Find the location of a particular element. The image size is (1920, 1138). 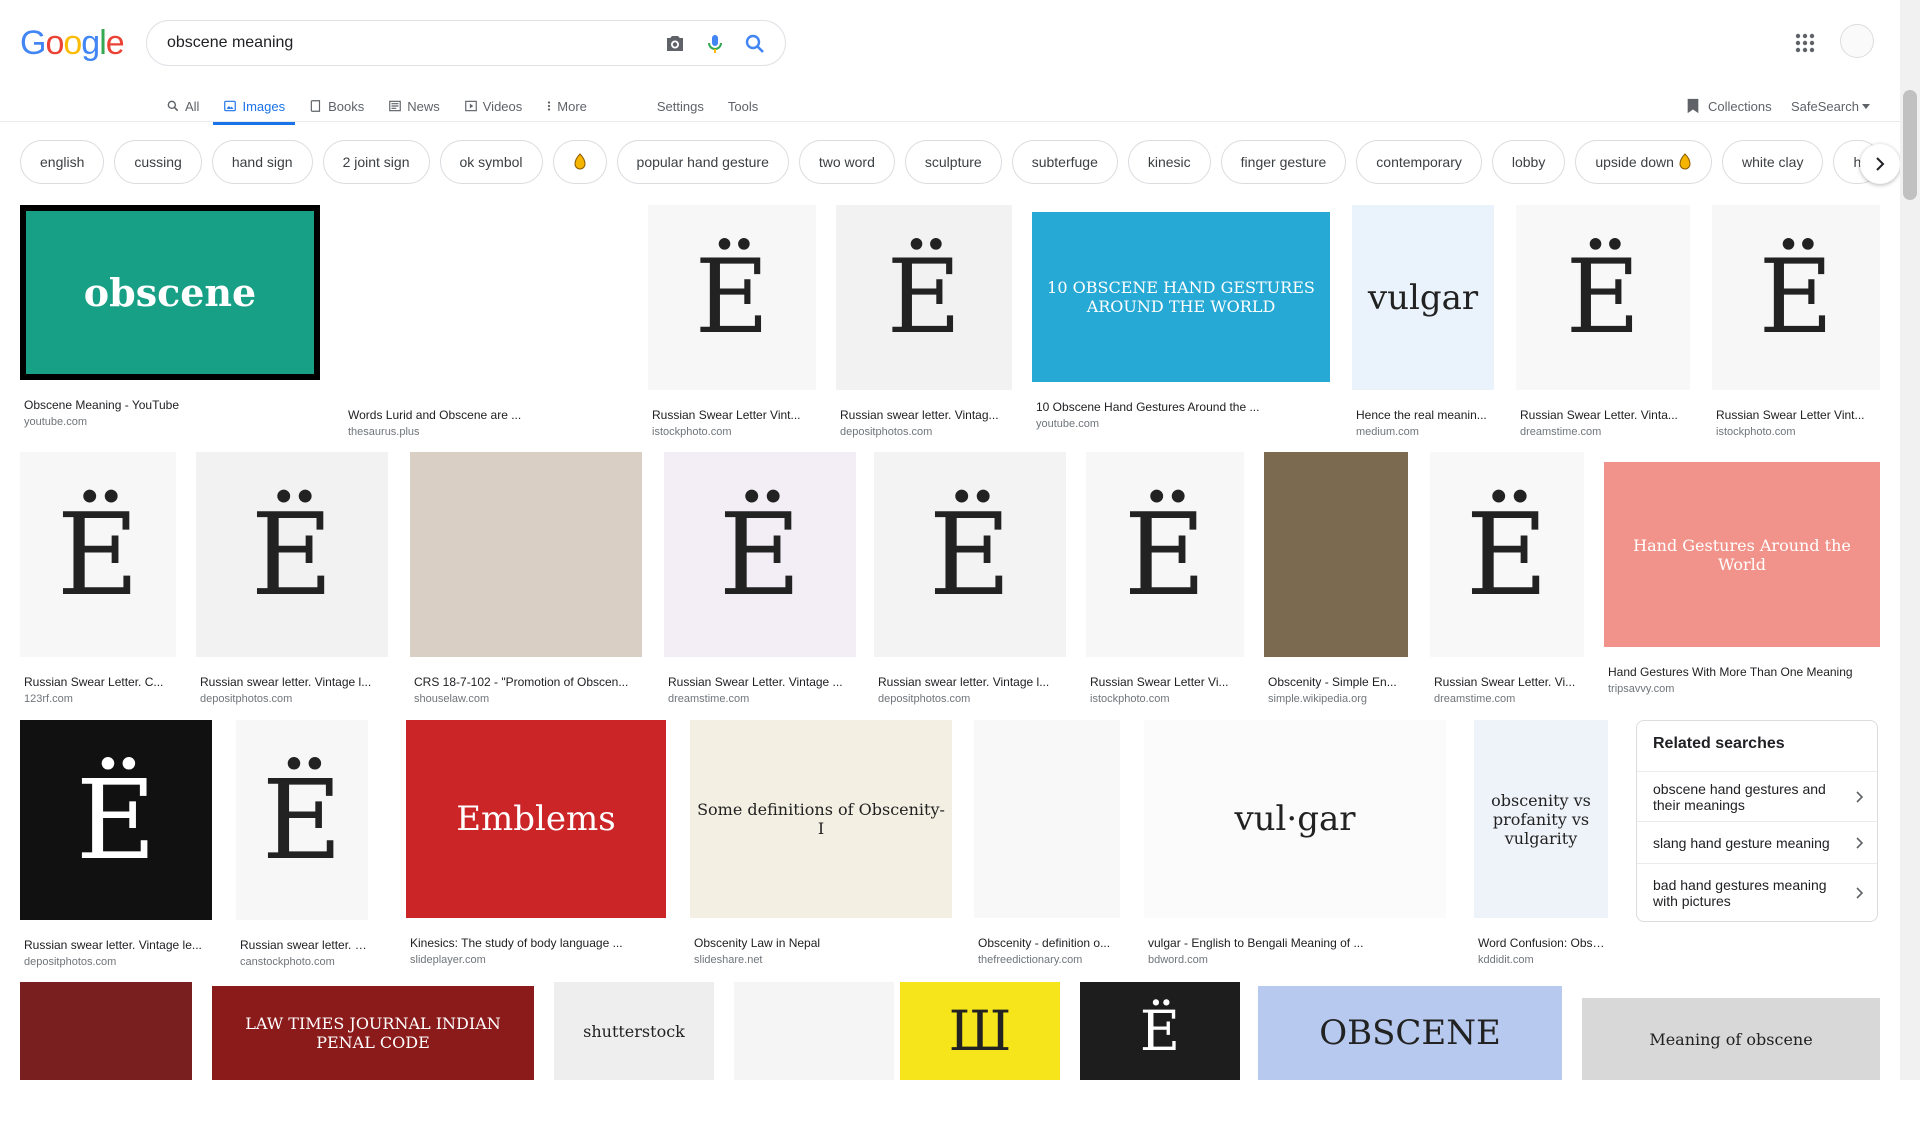

refinement-chip: white clay is located at coordinates (1772, 162).